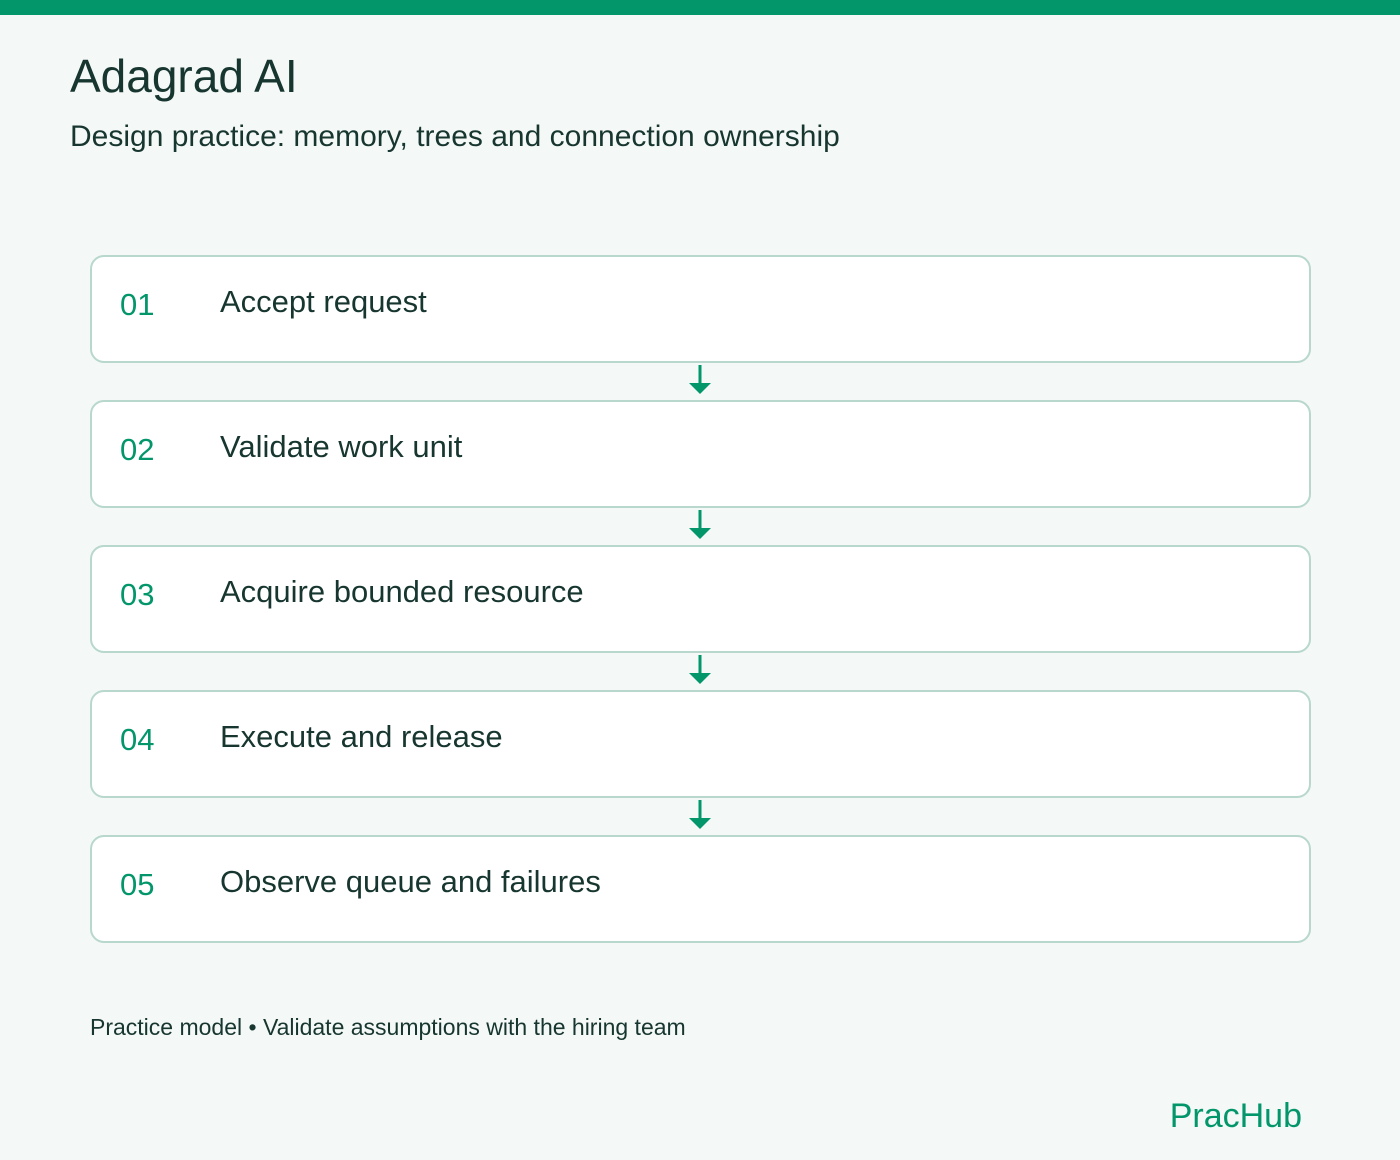 The image size is (1400, 1160). I want to click on flow-step-4: 04 Execute and release, so click(700, 744).